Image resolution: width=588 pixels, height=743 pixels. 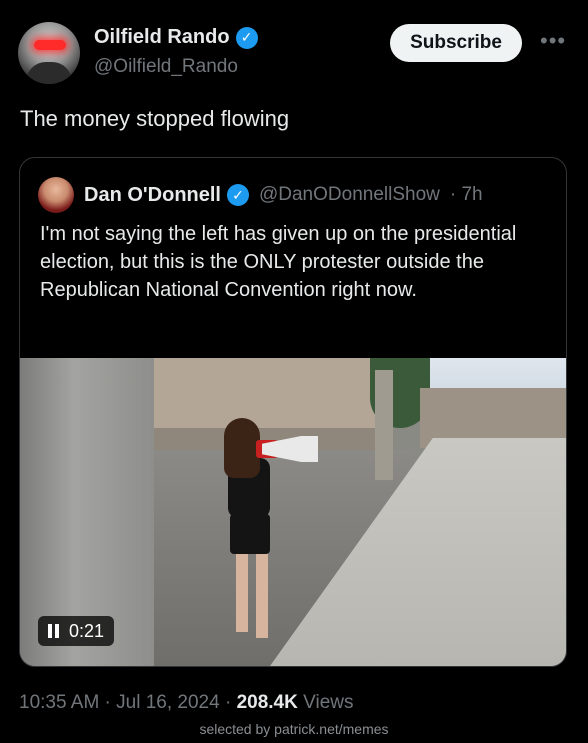 What do you see at coordinates (456, 43) in the screenshot?
I see `subscribe-button: Subscribe` at bounding box center [456, 43].